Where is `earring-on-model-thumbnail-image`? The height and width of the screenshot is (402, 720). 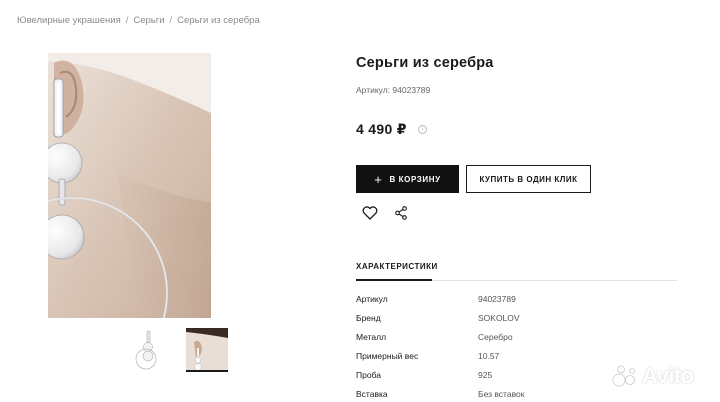
earring-on-model-thumbnail-image is located at coordinates (207, 349).